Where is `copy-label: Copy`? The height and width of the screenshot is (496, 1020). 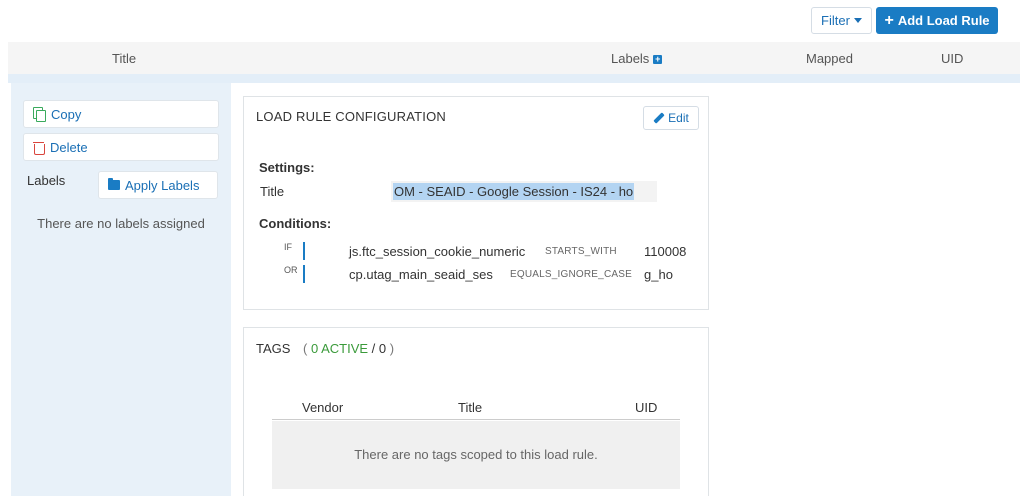
copy-label: Copy is located at coordinates (66, 114).